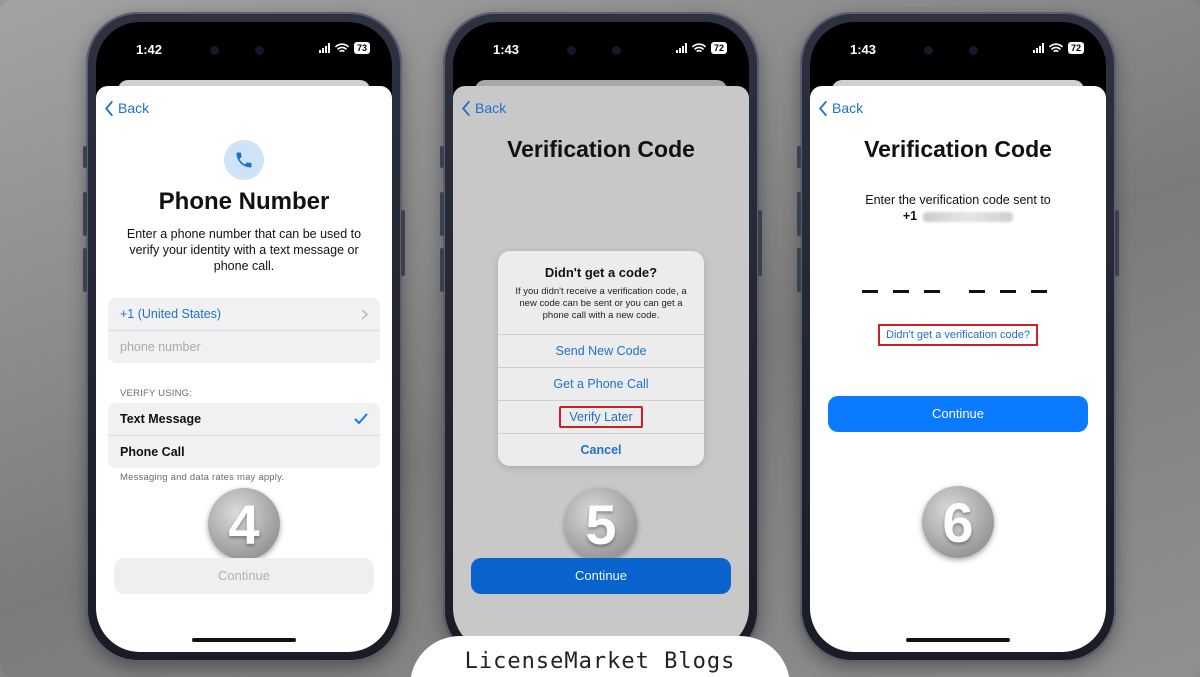 Image resolution: width=1200 pixels, height=677 pixels. What do you see at coordinates (958, 522) in the screenshot?
I see `step-badge: 6` at bounding box center [958, 522].